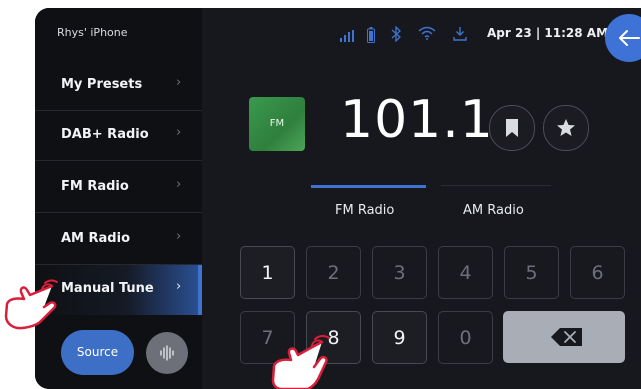 The image size is (641, 389). Describe the element at coordinates (371, 35) in the screenshot. I see `battery-icon` at that location.